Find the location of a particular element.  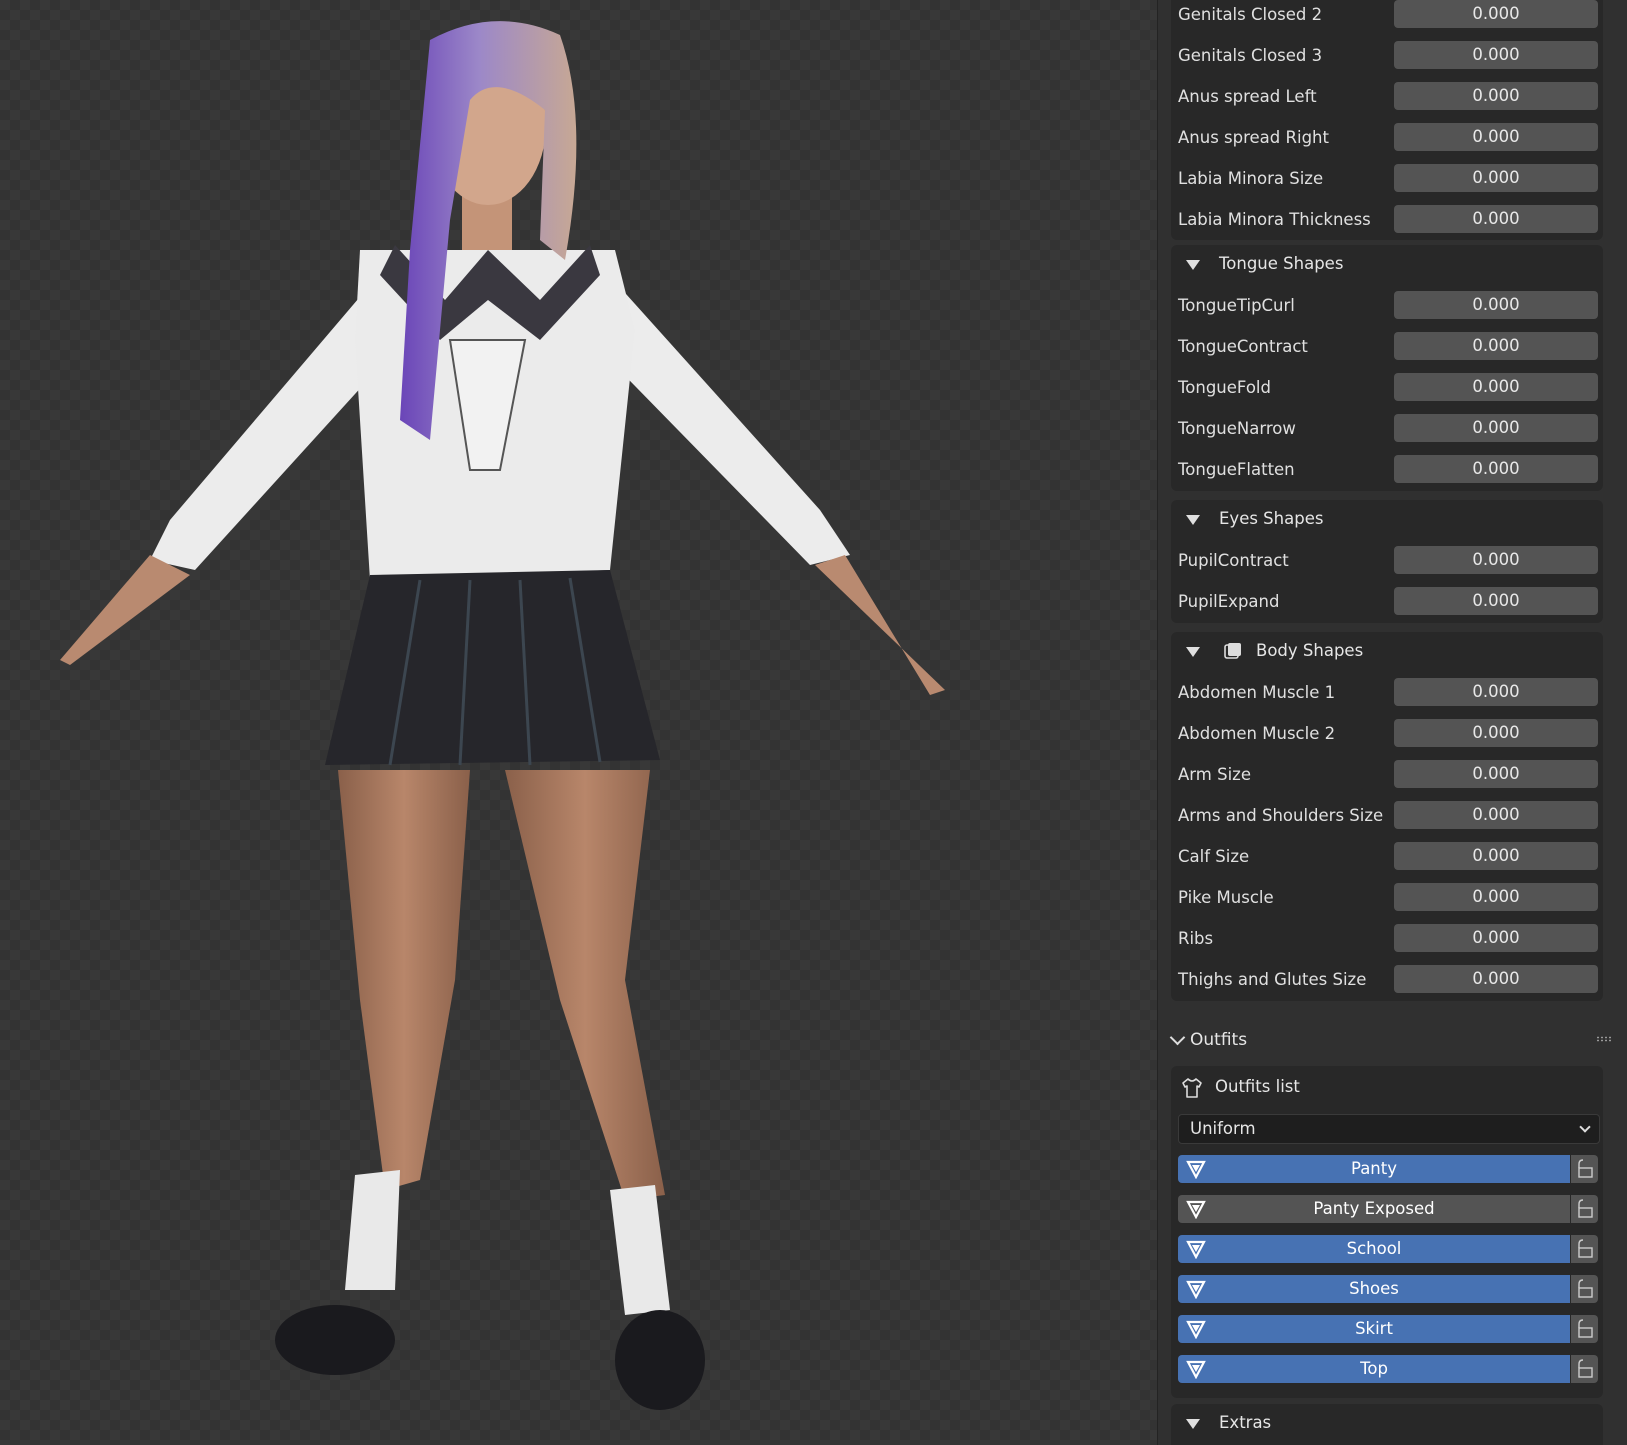

outfit-selected-value: Uniform is located at coordinates (1223, 1128).